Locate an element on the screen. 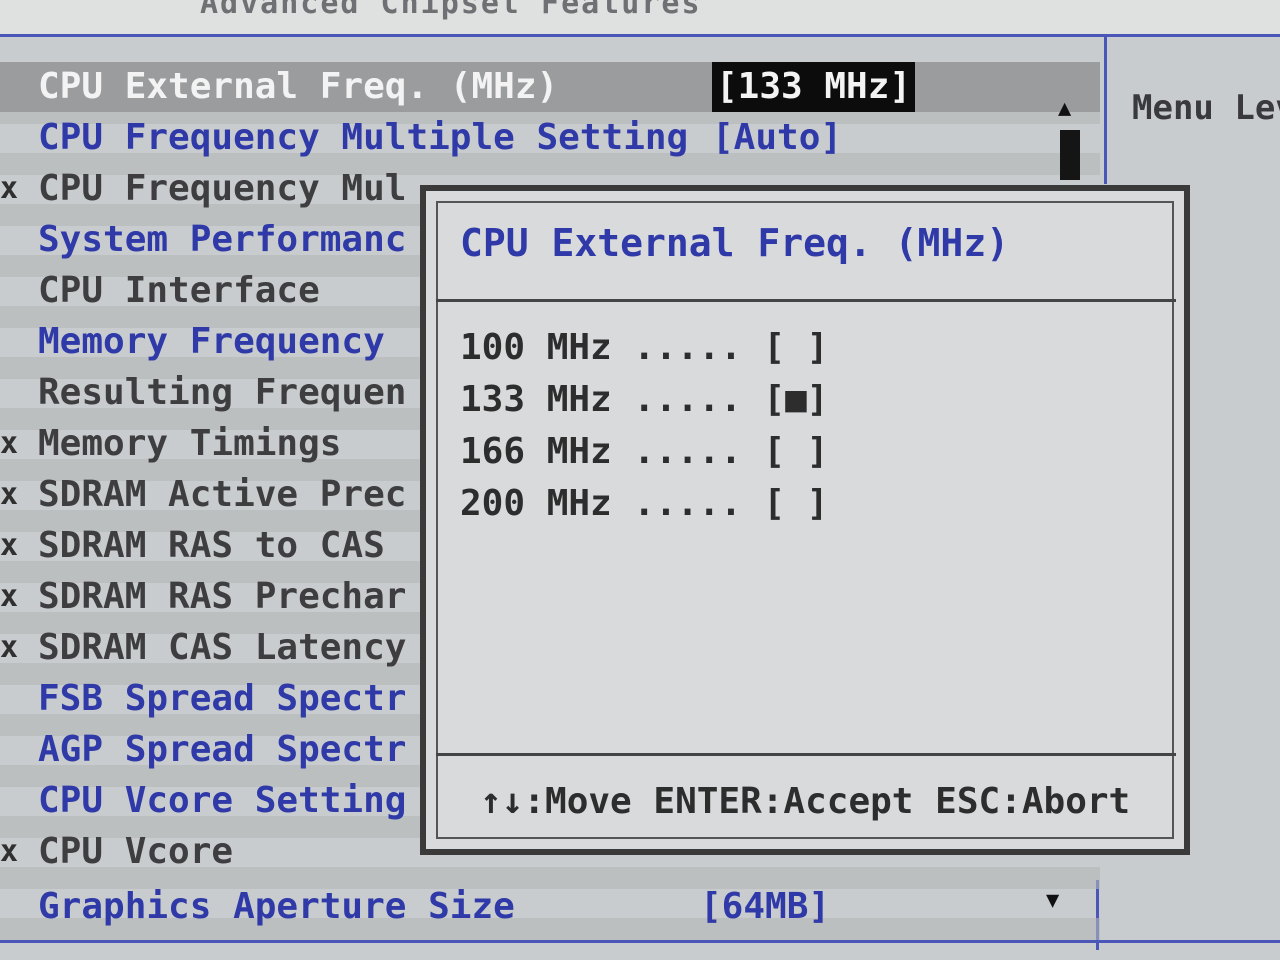  side-divider-top is located at coordinates (1105, 109).